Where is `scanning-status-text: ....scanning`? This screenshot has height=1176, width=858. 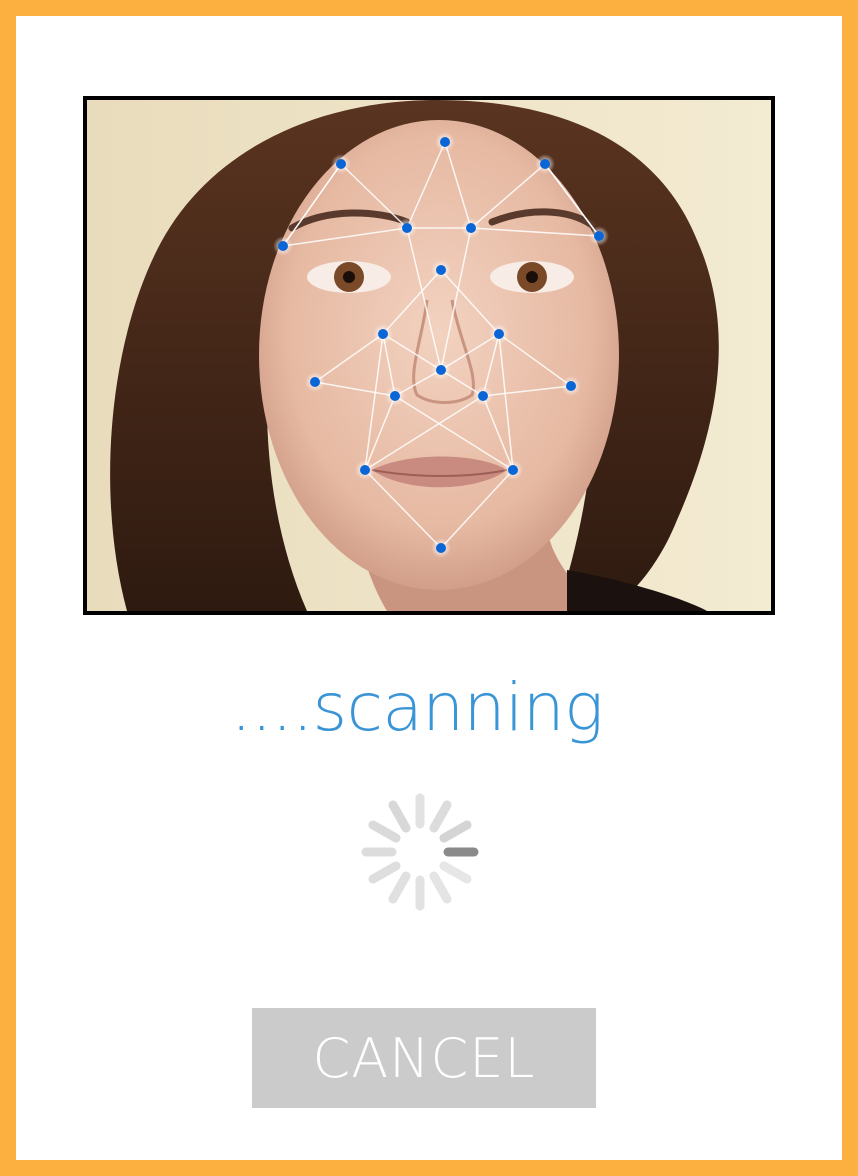
scanning-status-text: ....scanning is located at coordinates (417, 707).